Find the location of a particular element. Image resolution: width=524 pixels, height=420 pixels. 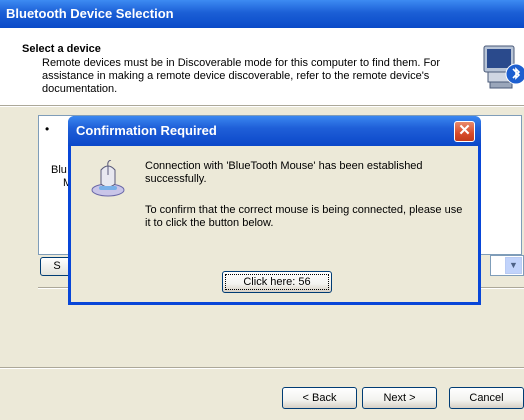

computer-bluetooth-icon is located at coordinates (503, 67).